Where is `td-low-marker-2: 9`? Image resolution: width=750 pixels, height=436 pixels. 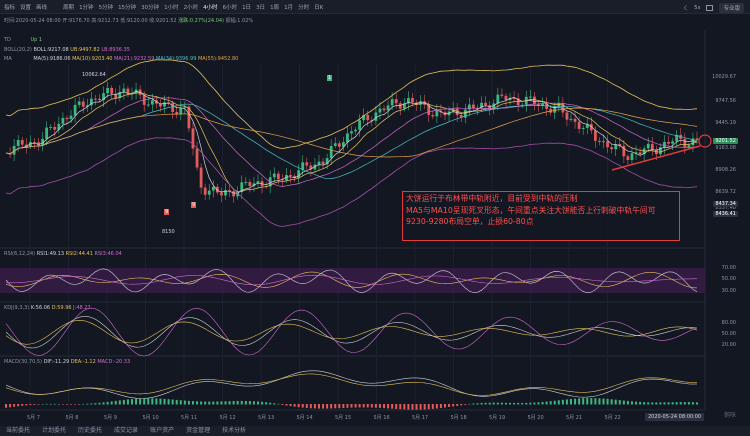 td-low-marker-2: 9 is located at coordinates (194, 205).